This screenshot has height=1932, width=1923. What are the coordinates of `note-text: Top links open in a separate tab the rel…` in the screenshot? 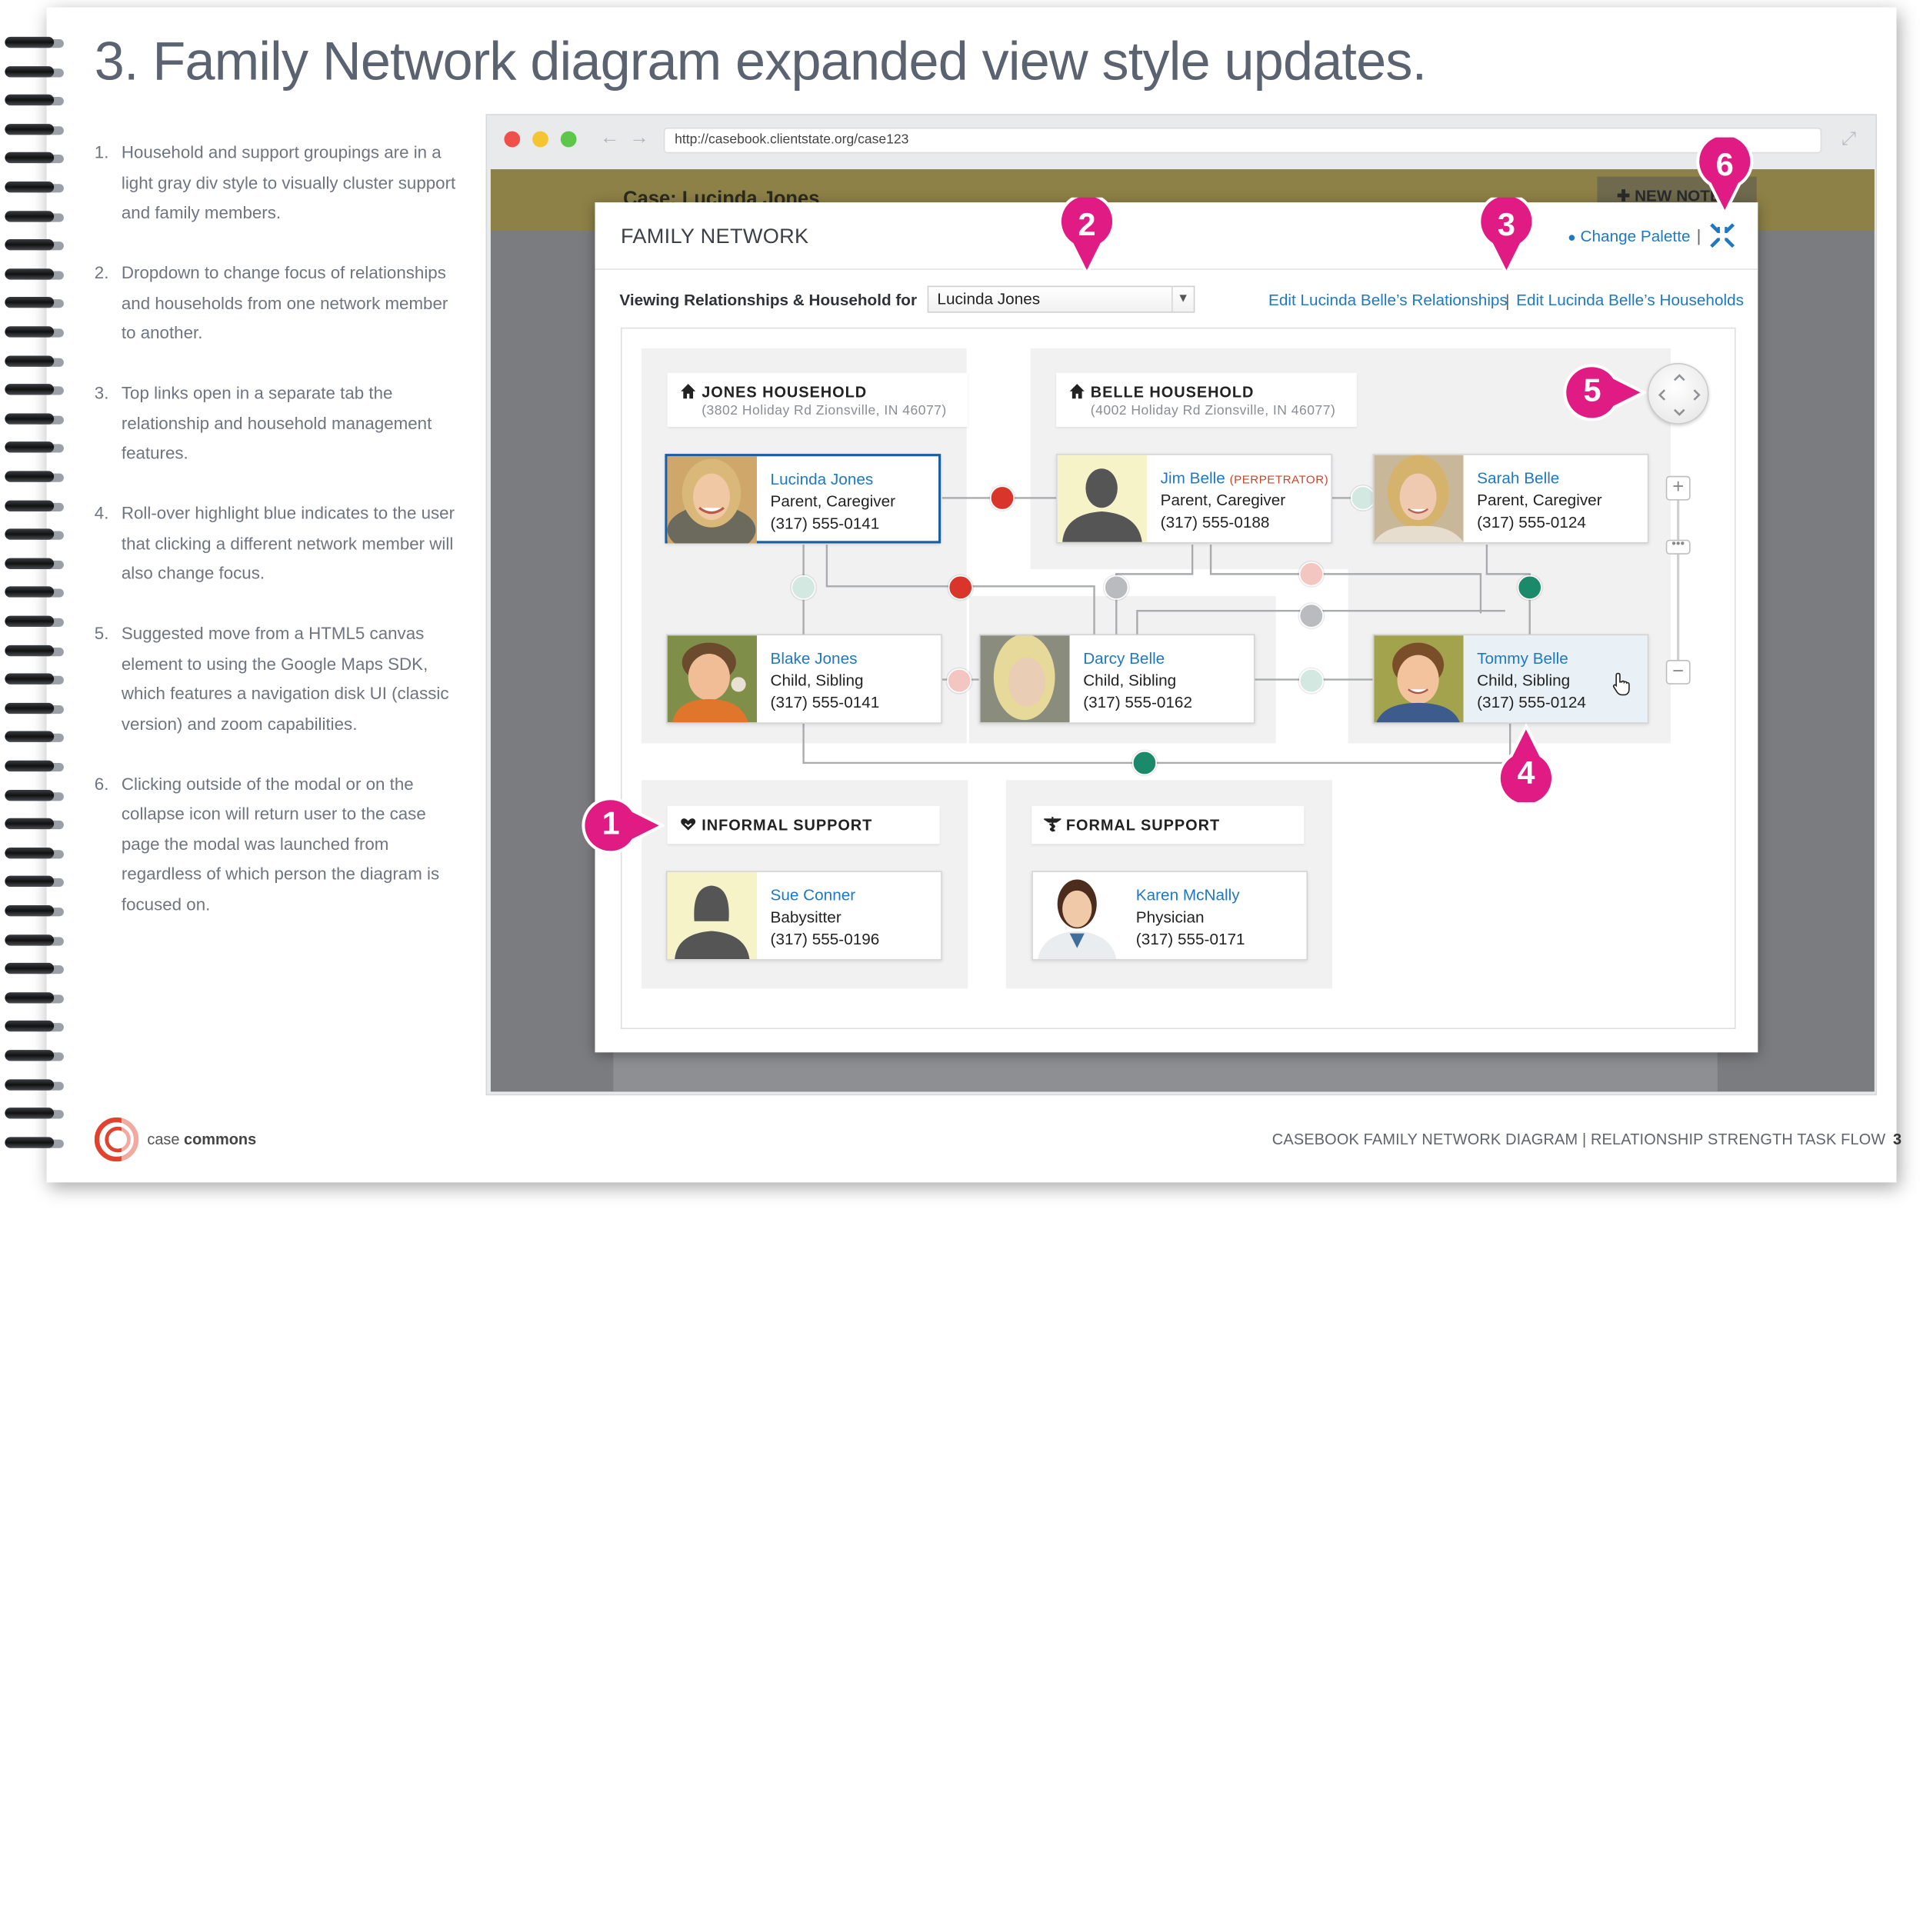 It's located at (276, 422).